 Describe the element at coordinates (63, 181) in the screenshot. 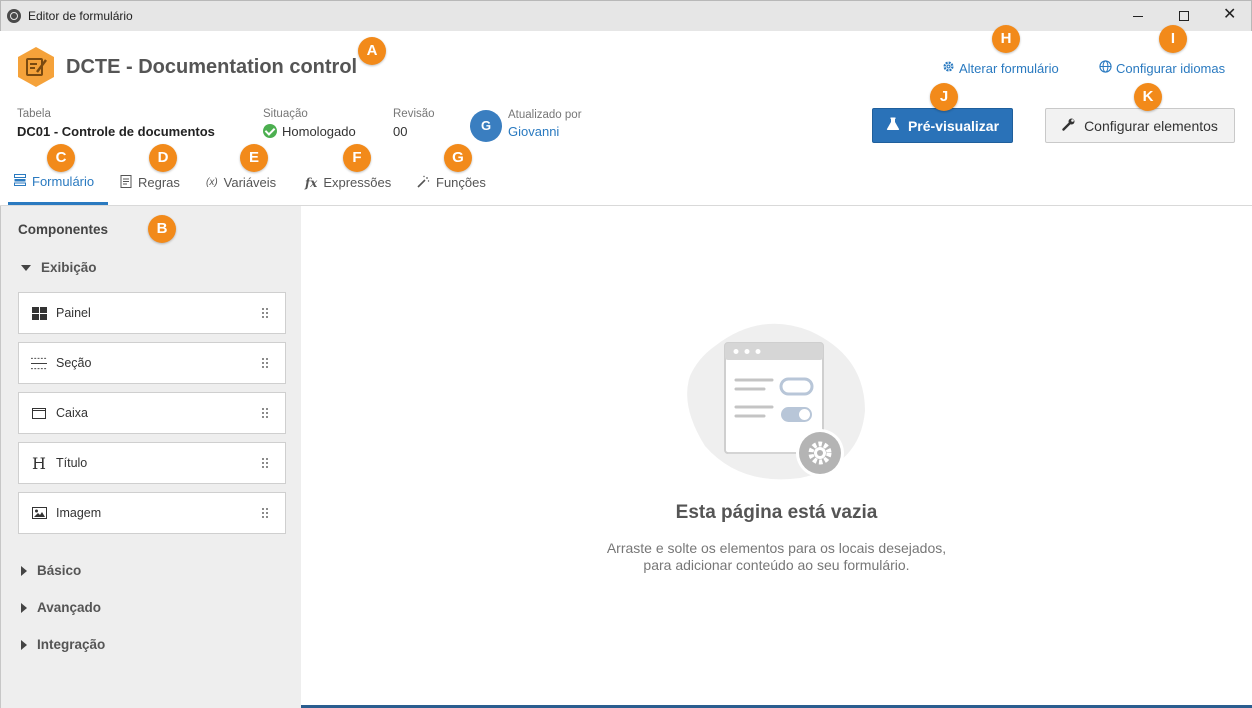

I see `tab-form-label: Formulário` at that location.